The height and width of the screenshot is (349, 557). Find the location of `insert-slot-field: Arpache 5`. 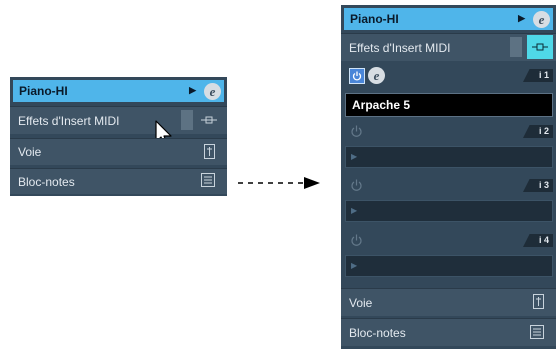

insert-slot-field: Arpache 5 is located at coordinates (449, 105).